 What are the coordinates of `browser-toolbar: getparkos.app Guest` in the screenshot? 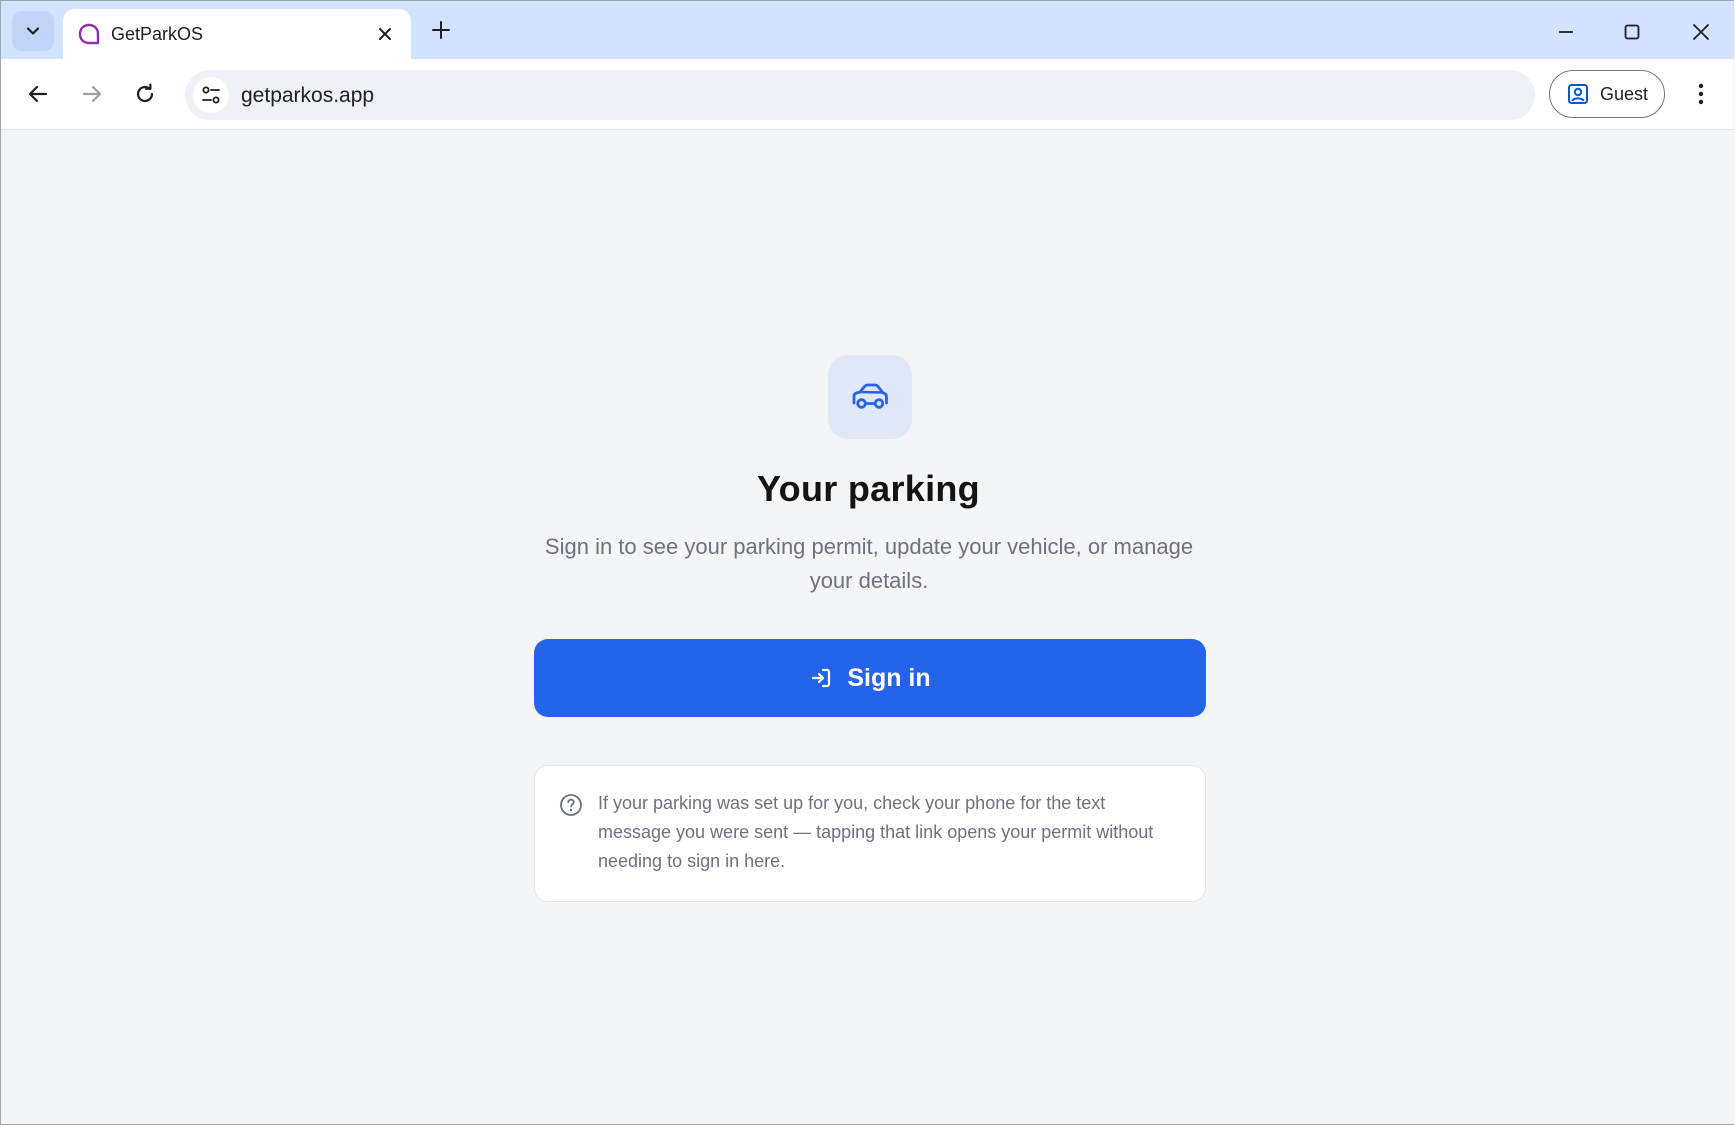 It's located at (867, 94).